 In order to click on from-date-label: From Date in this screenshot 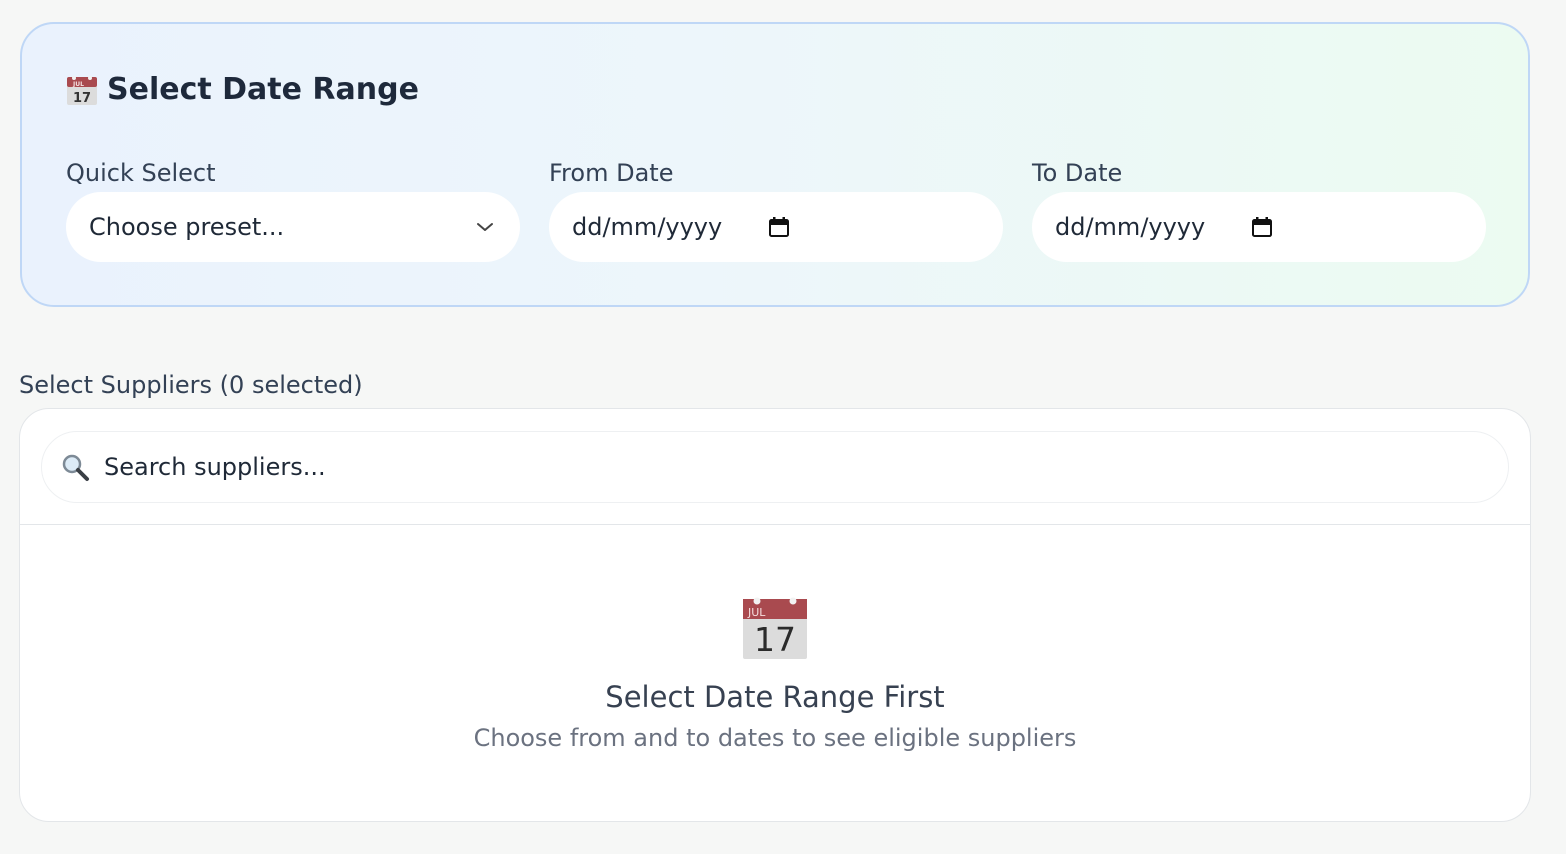, I will do `click(611, 173)`.